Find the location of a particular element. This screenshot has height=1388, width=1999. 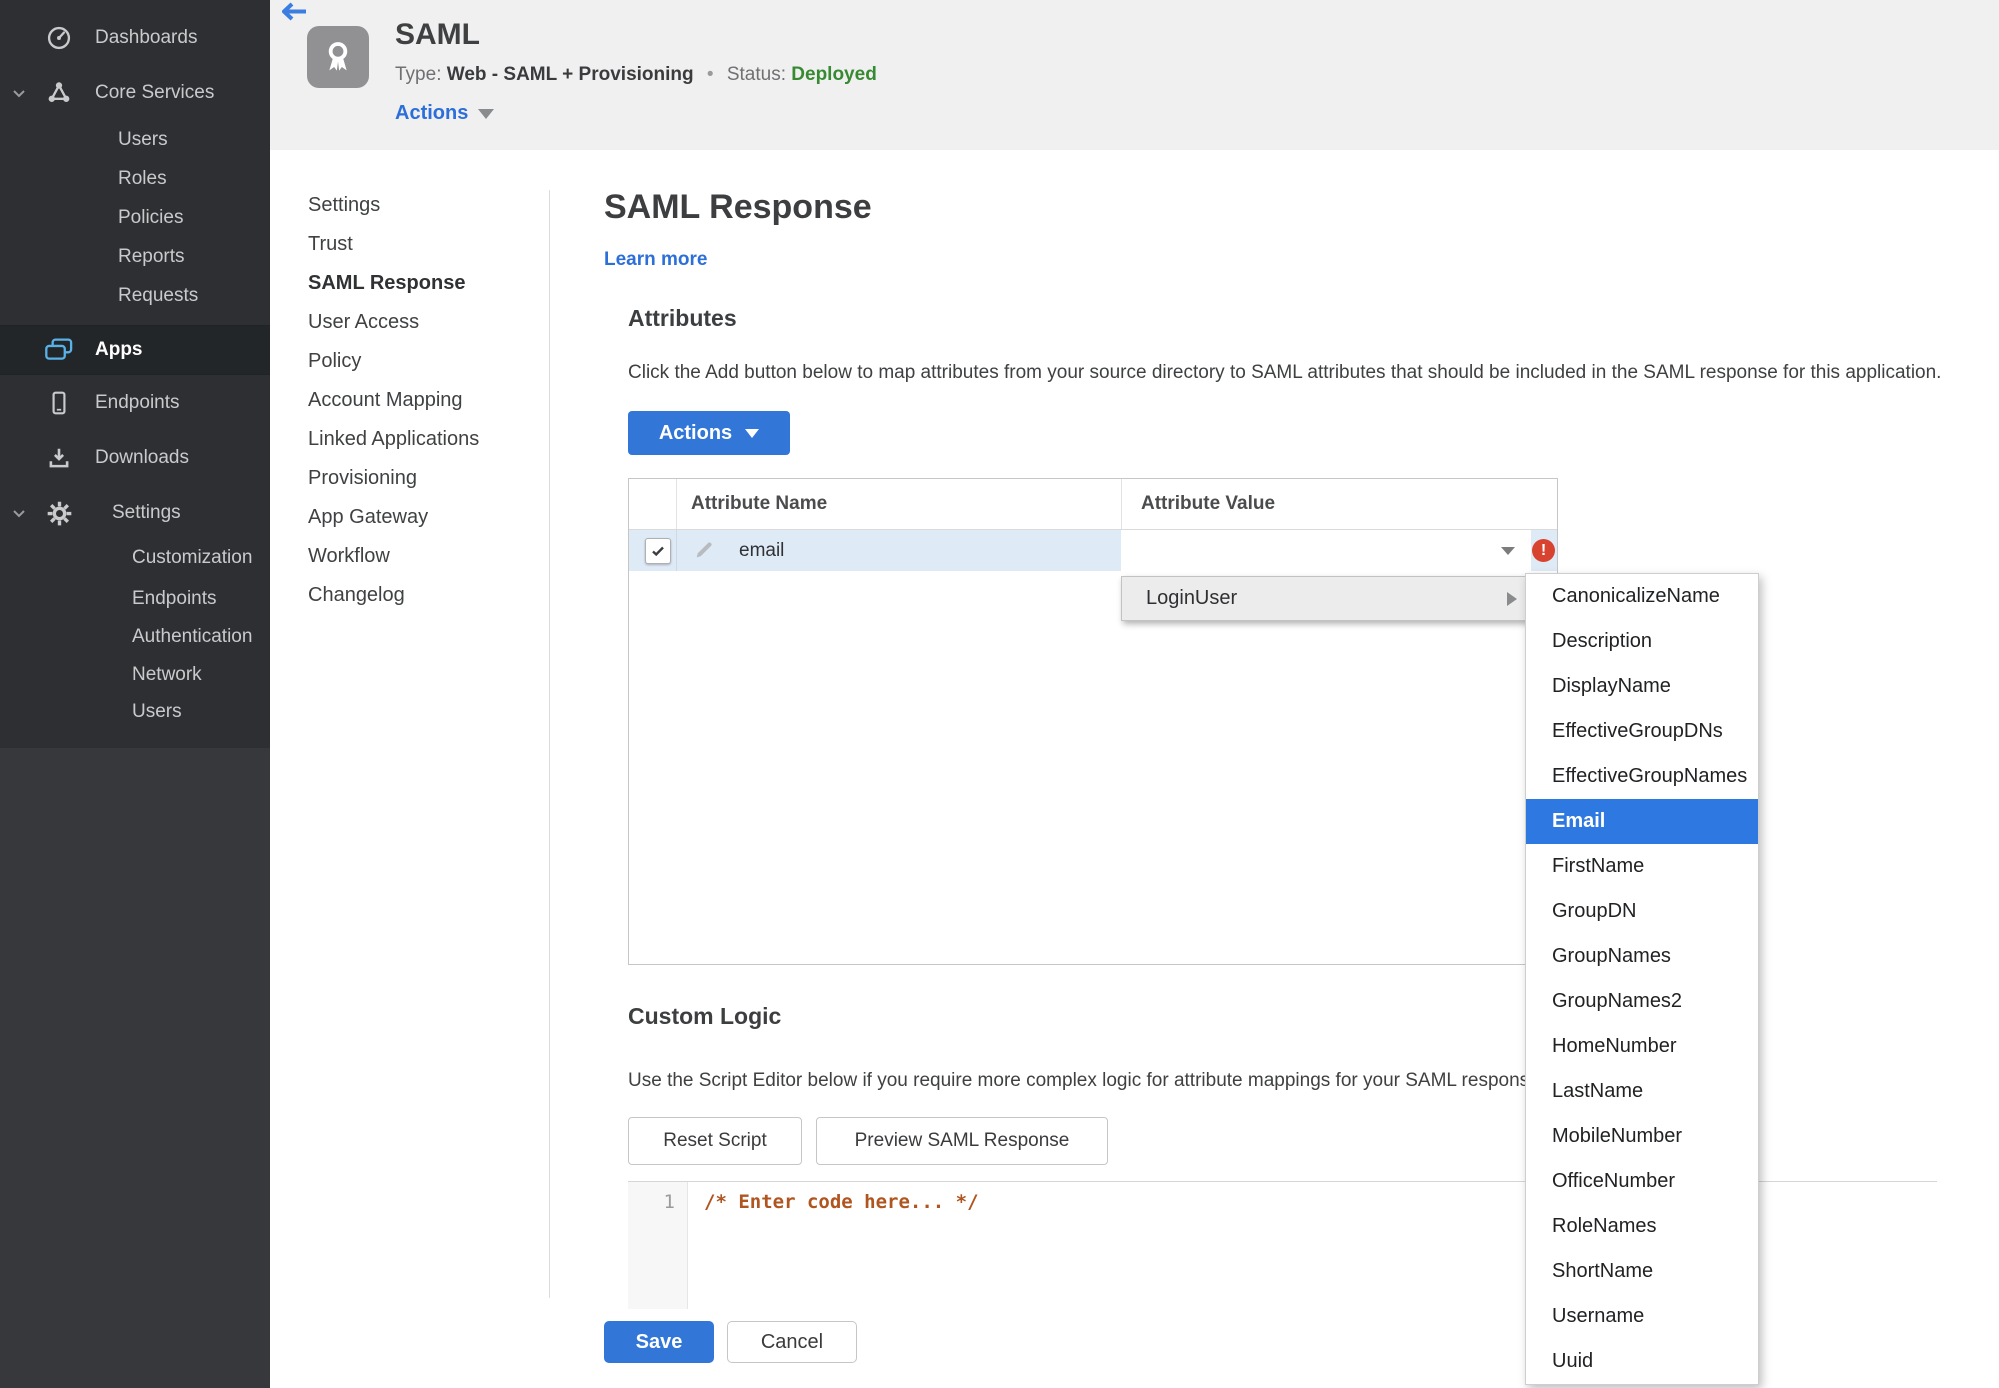

sidebar-item-core-services: Core Services is located at coordinates (135, 93).